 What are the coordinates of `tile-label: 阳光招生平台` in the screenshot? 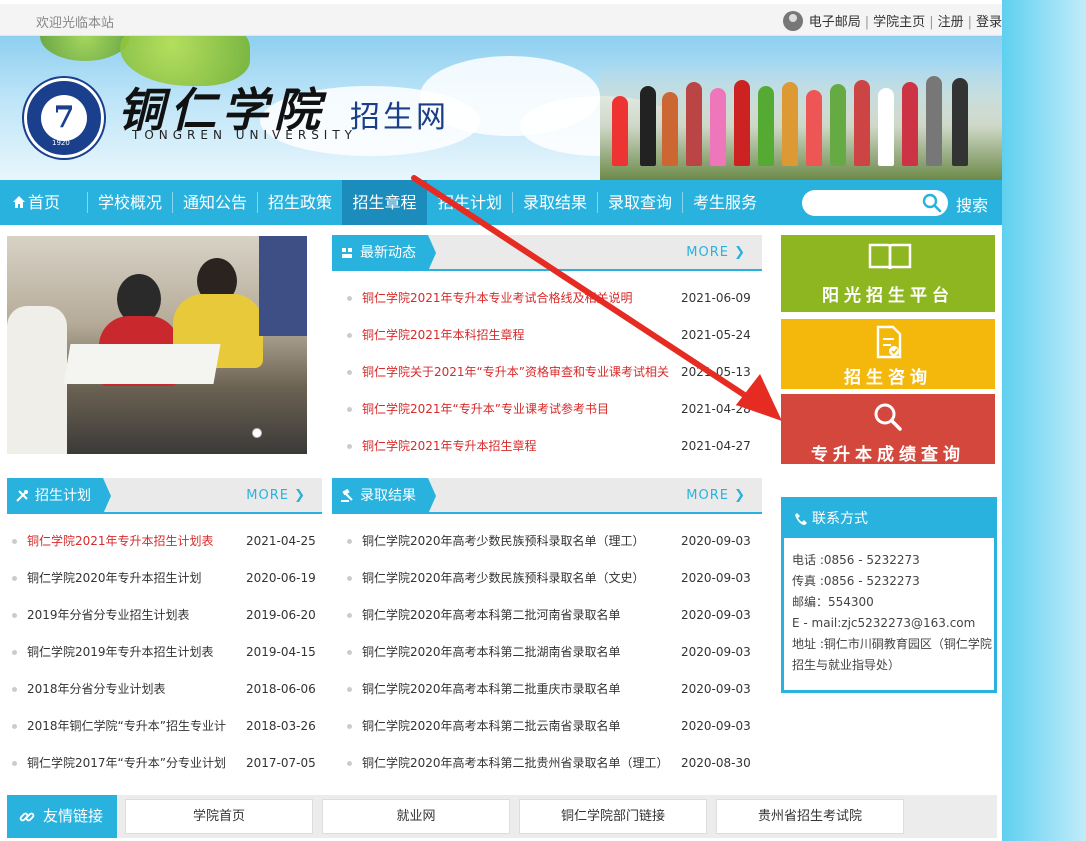 It's located at (888, 296).